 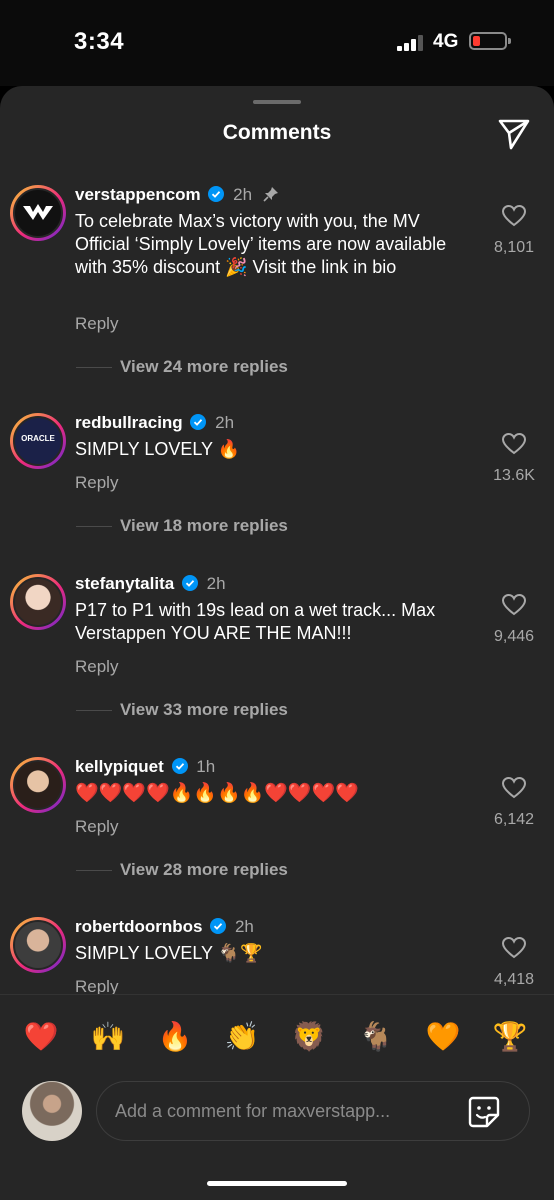 What do you see at coordinates (514, 134) in the screenshot?
I see `paper-plane-icon` at bounding box center [514, 134].